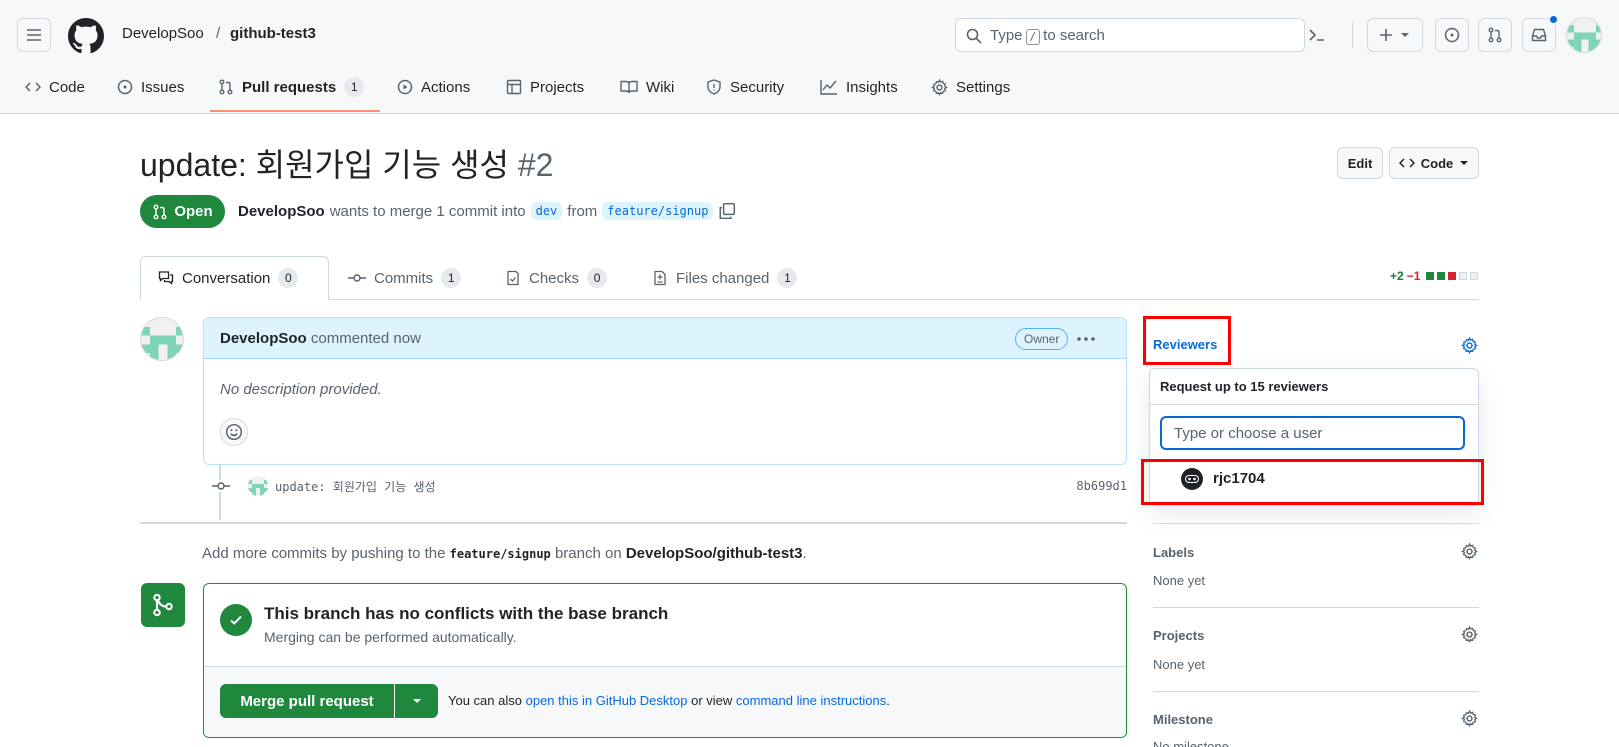 The height and width of the screenshot is (747, 1619). I want to click on commit-message: update: 회원가입 기능 생성, so click(355, 486).